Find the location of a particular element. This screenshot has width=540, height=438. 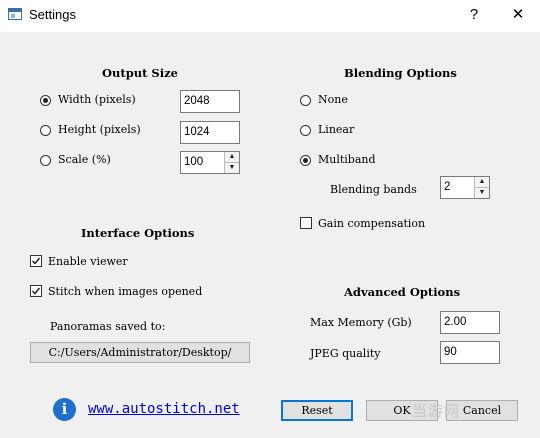

stitch-when-opened-checkbox is located at coordinates (36, 291).